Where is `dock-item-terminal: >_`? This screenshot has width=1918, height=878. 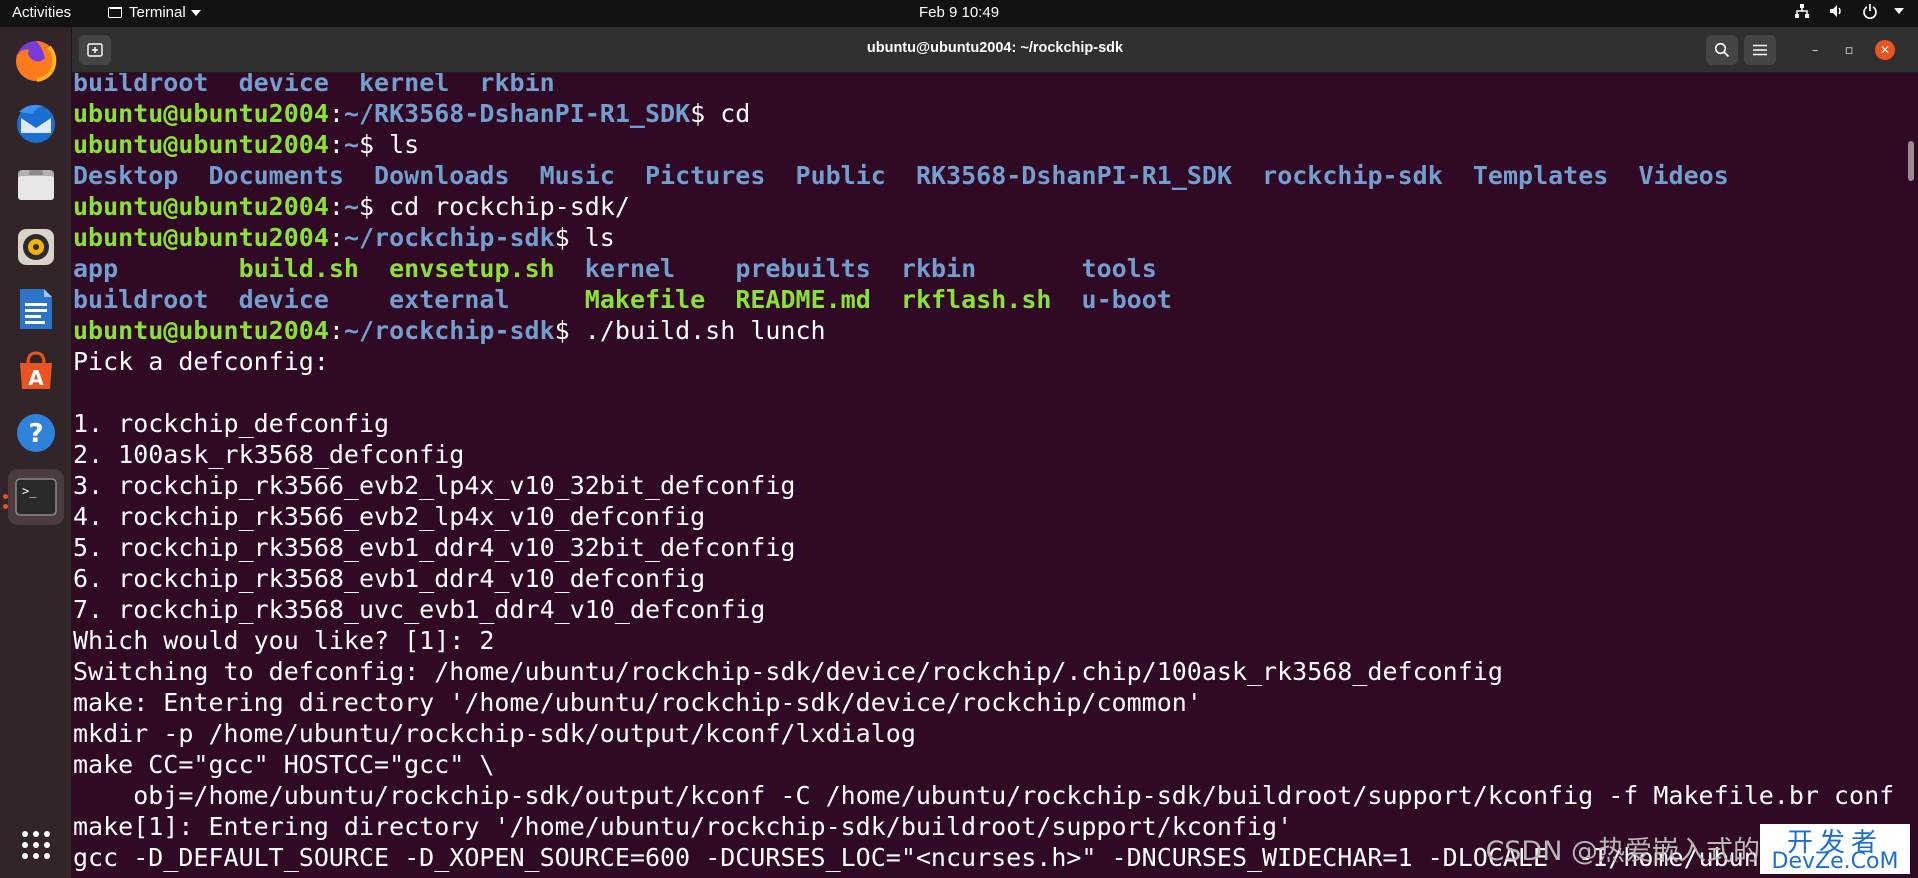
dock-item-terminal: >_ is located at coordinates (36, 497).